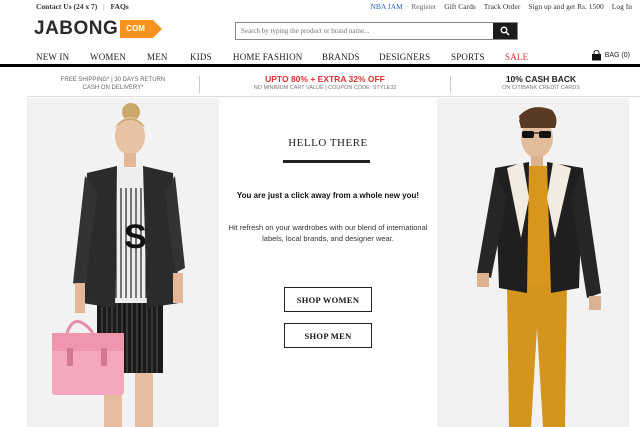  I want to click on nav-item-kids: KIDS, so click(201, 57).